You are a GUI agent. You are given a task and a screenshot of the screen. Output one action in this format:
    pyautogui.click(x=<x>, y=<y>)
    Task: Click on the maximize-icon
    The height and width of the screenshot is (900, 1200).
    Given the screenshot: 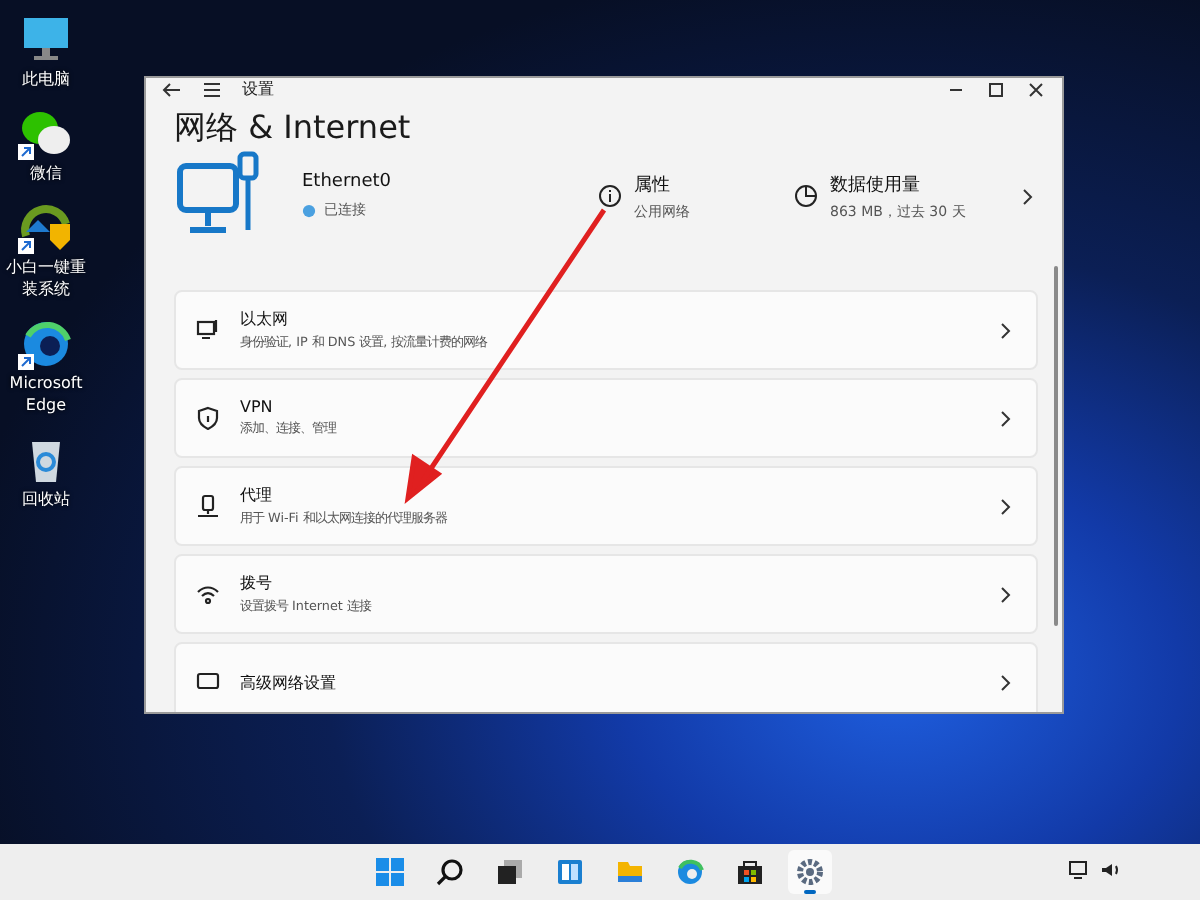 What is the action you would take?
    pyautogui.click(x=996, y=89)
    